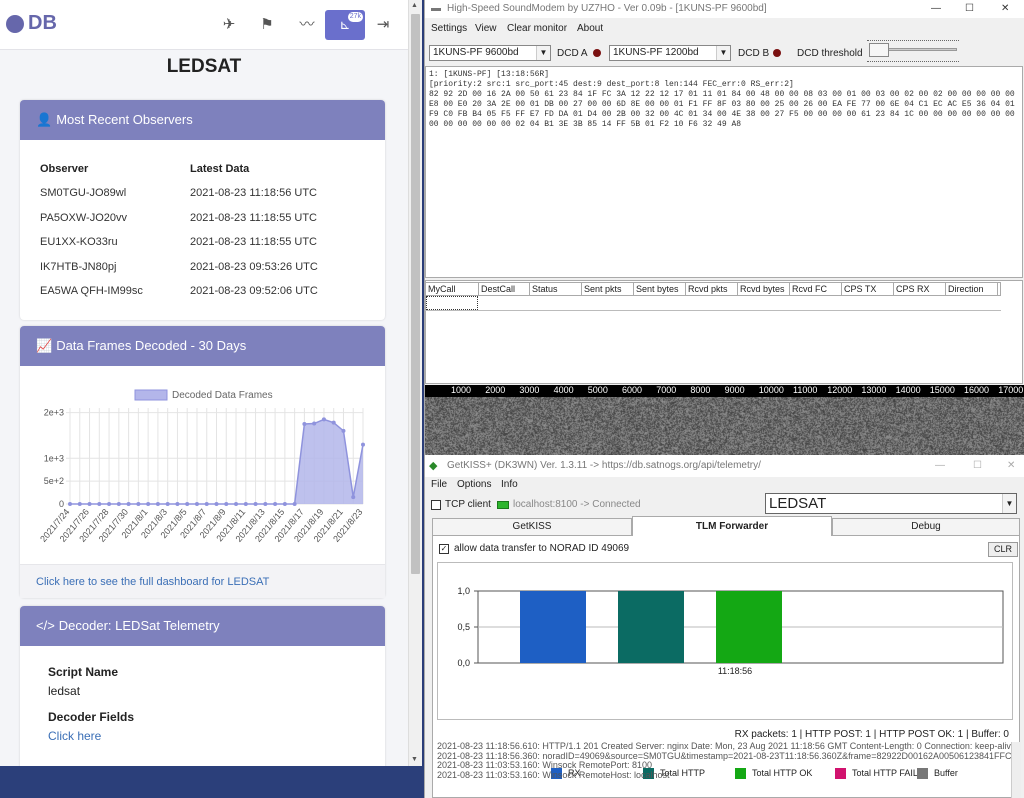  Describe the element at coordinates (307, 25) in the screenshot. I see `observations-icon: 〰` at that location.